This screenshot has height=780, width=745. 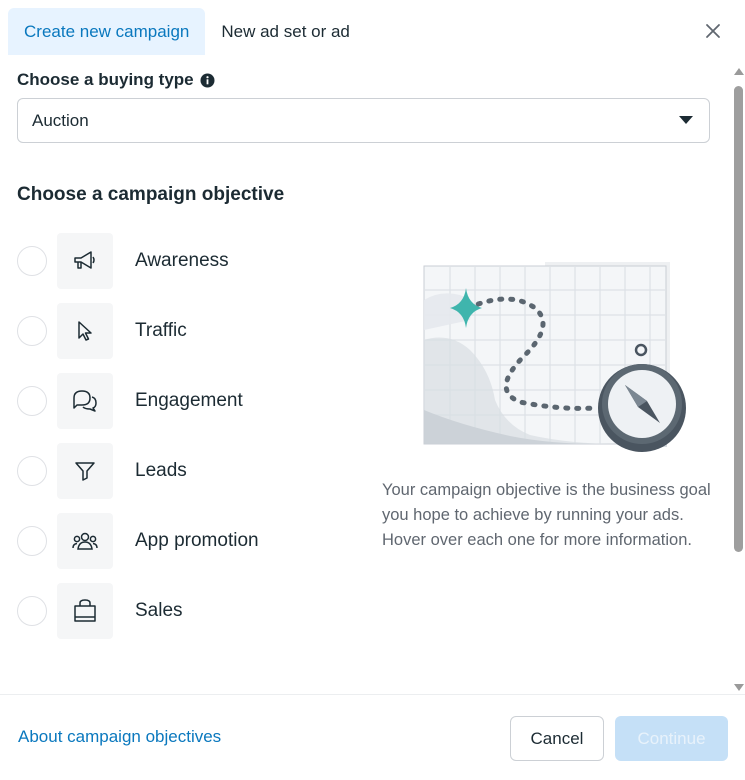 I want to click on radio-app-promotion, so click(x=32, y=541).